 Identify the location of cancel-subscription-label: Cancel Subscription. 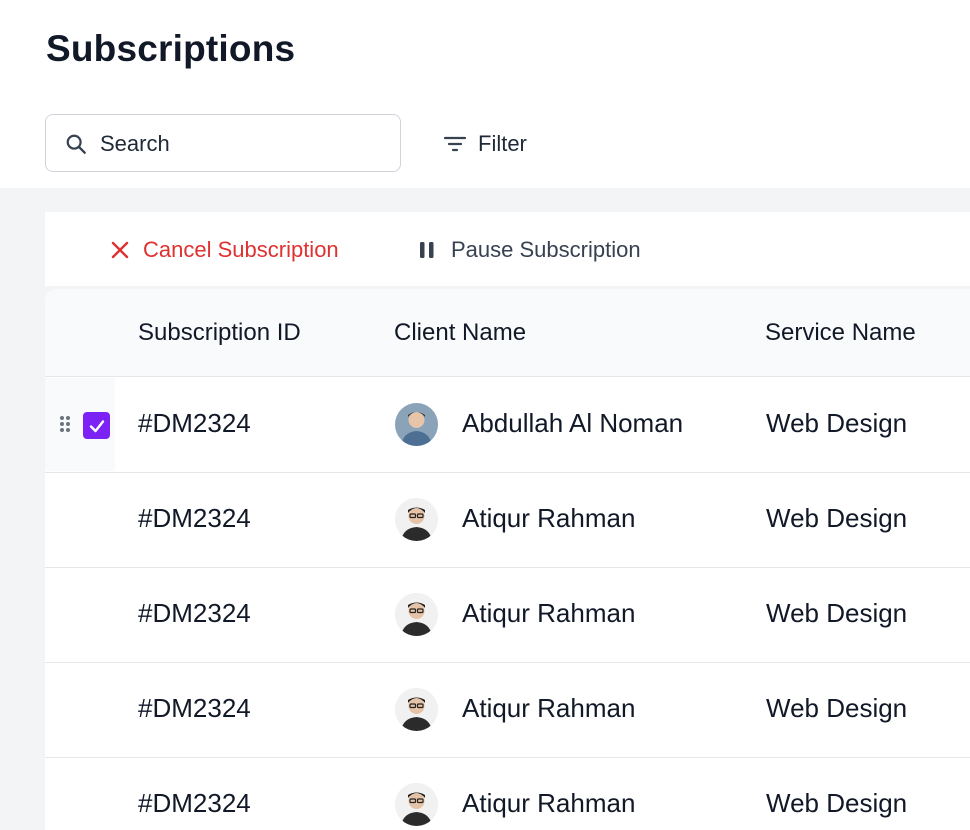
(241, 249).